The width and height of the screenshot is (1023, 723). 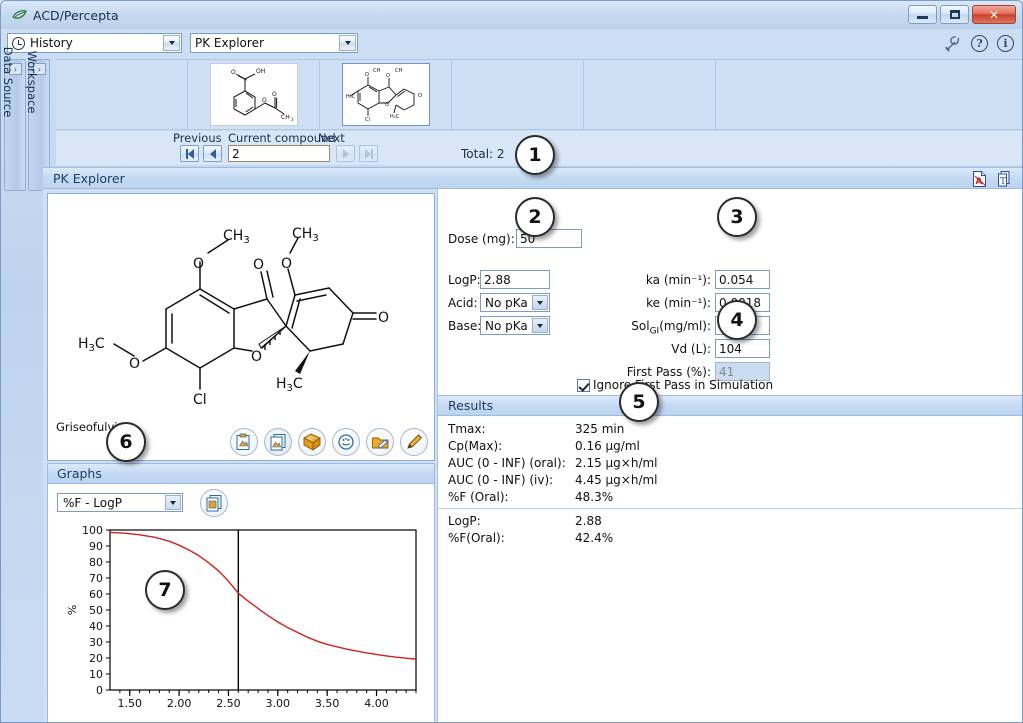 What do you see at coordinates (96, 578) in the screenshot?
I see `svg-text: 70` at bounding box center [96, 578].